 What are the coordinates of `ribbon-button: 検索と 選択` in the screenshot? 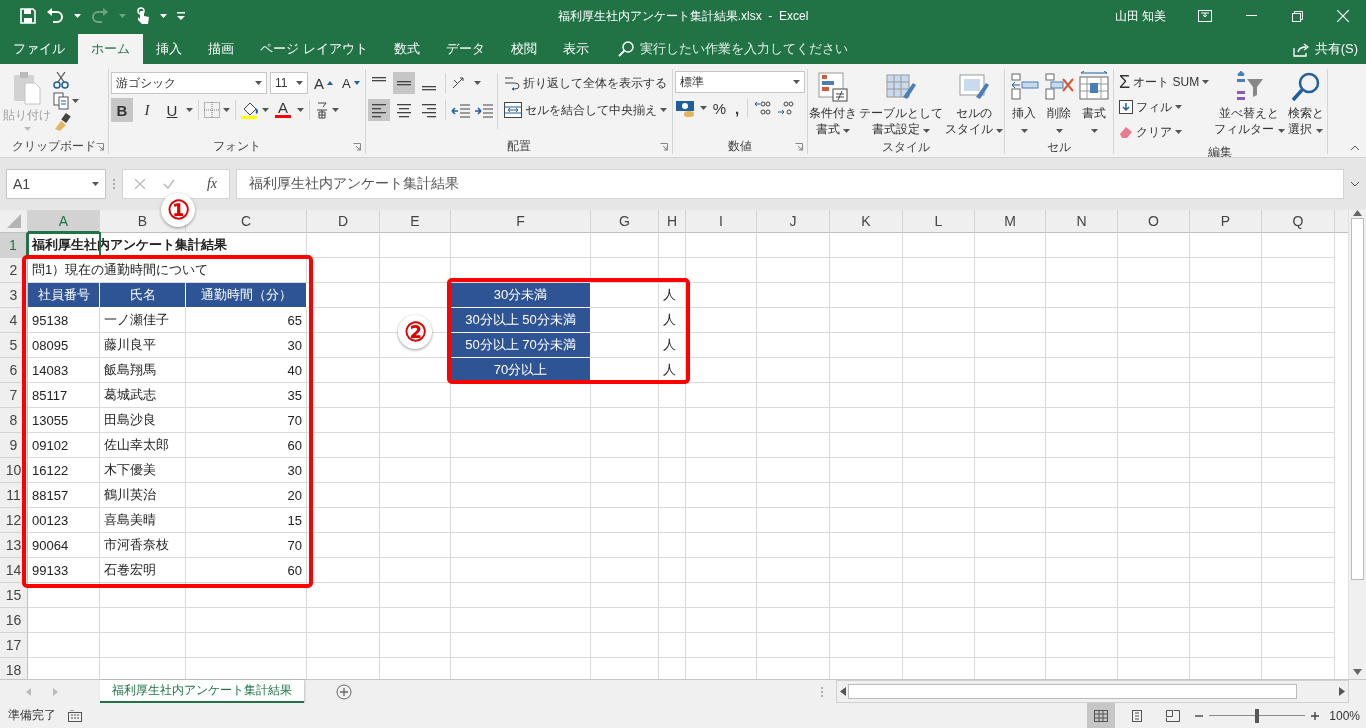 It's located at (1305, 106).